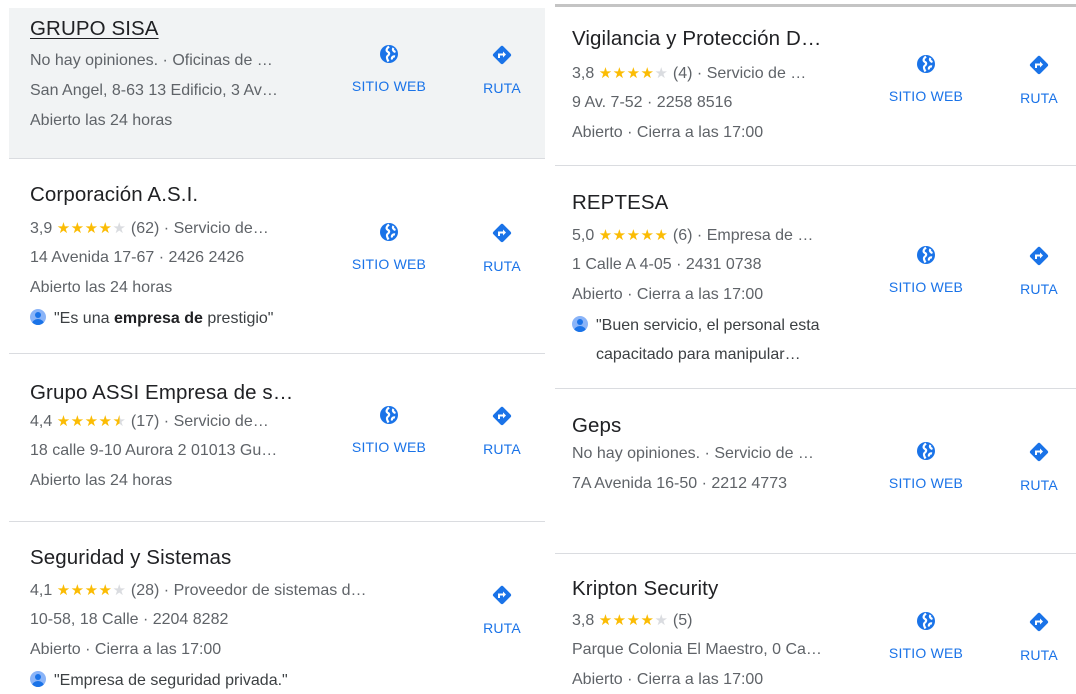 The image size is (1076, 694). Describe the element at coordinates (679, 483) in the screenshot. I see `address-text: 7A Avenida 16-50 · 2212 4773` at that location.